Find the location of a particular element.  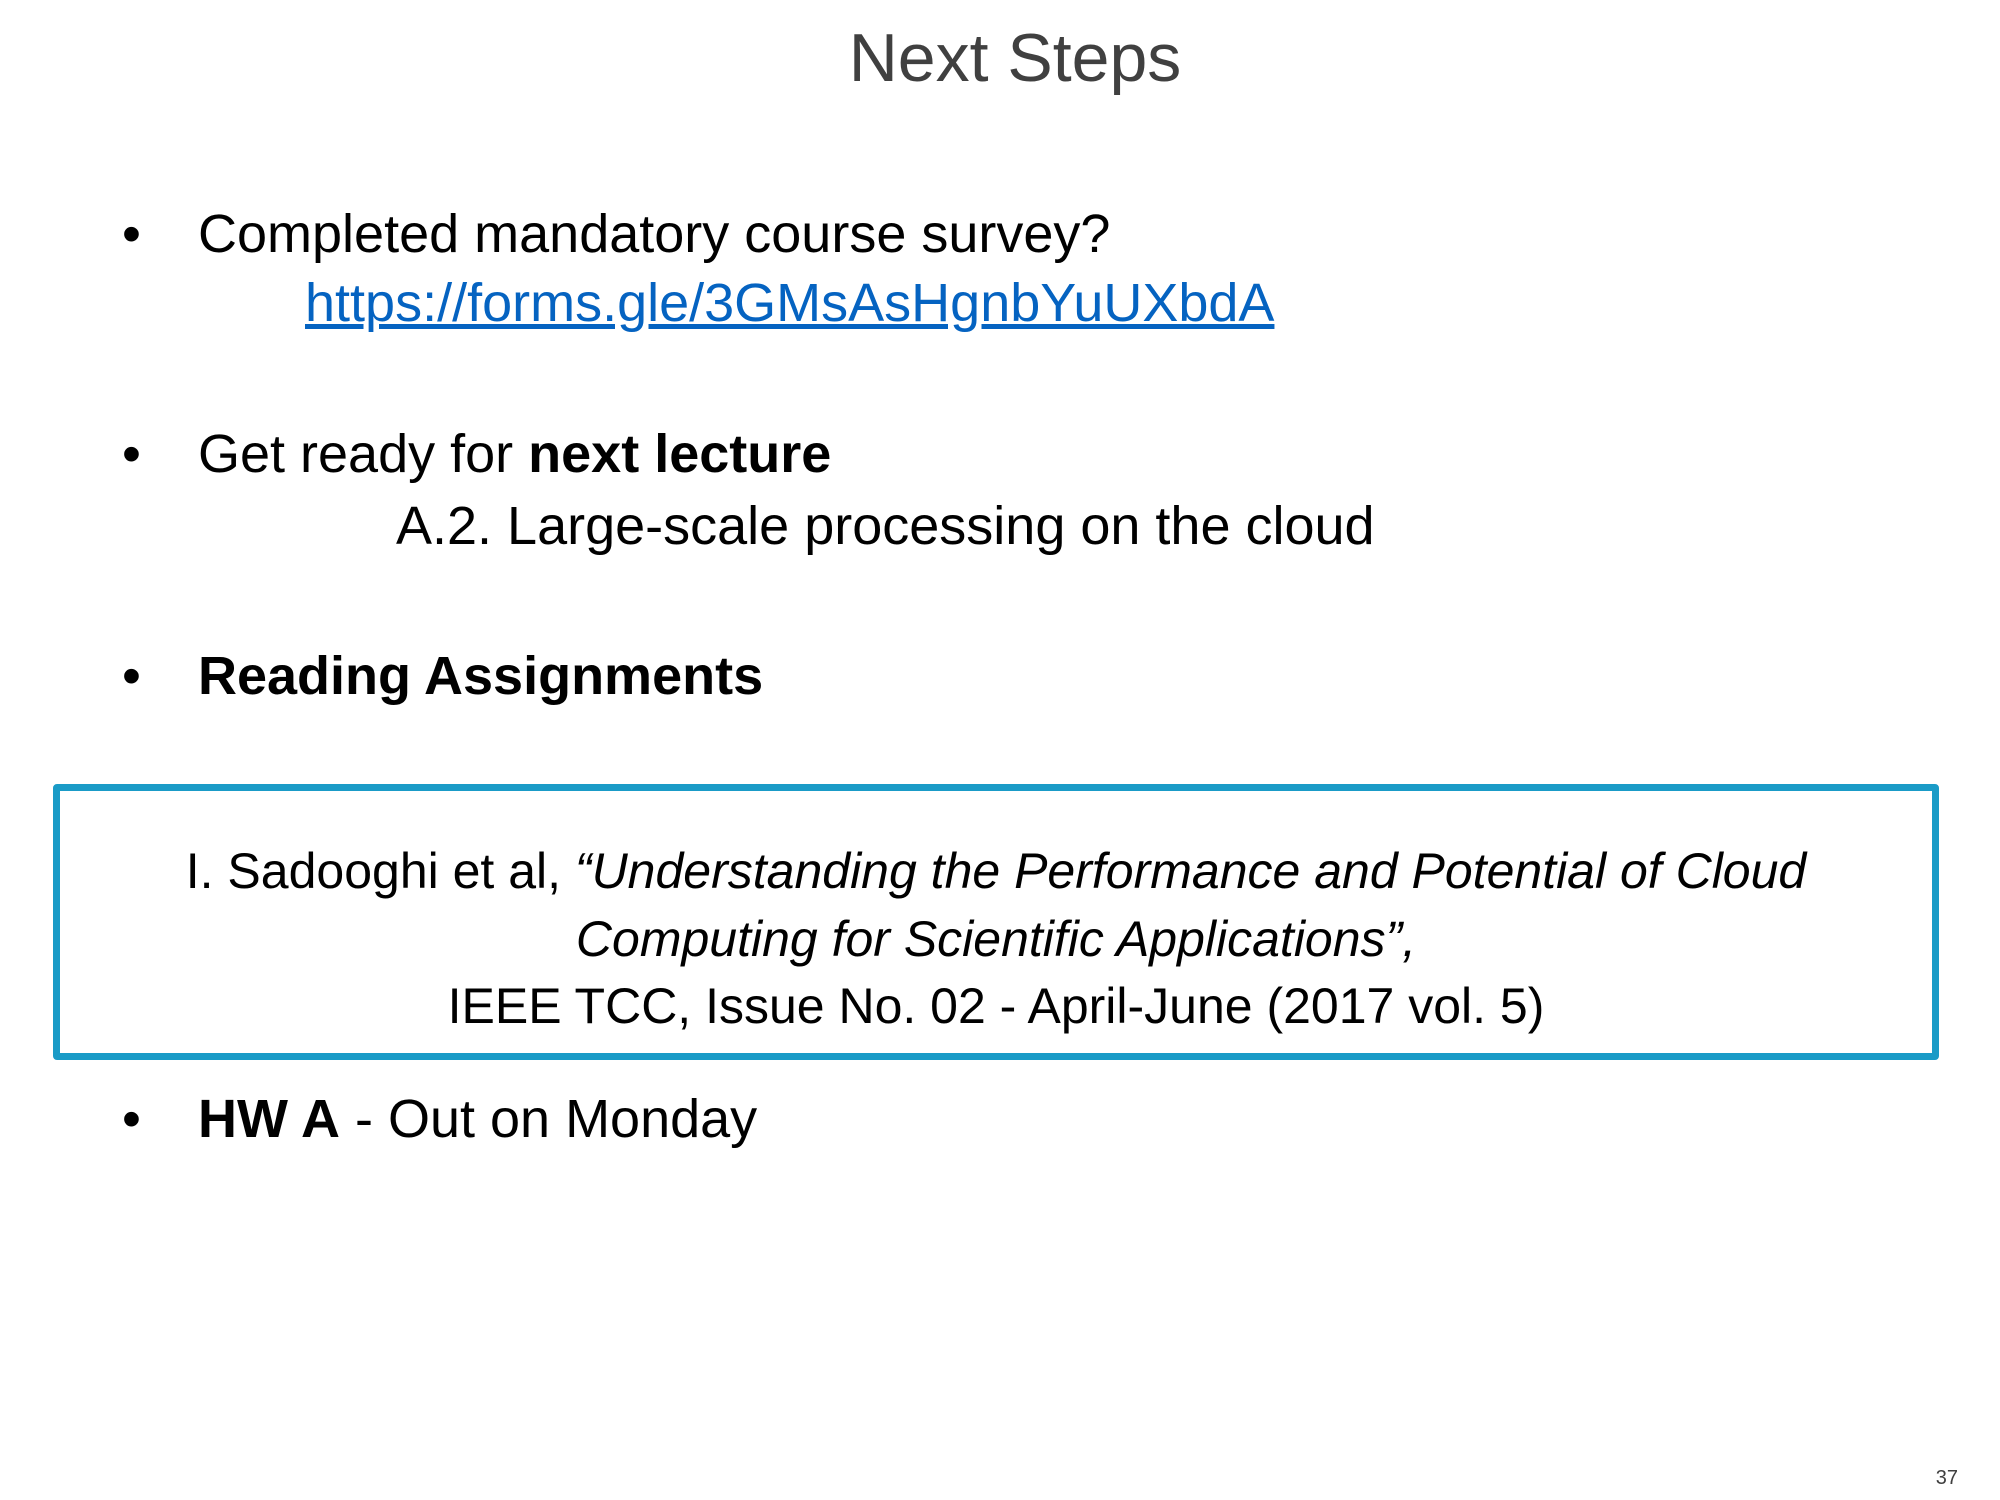

bullet-survey-text: Completed mandatory course survey? is located at coordinates (654, 234).